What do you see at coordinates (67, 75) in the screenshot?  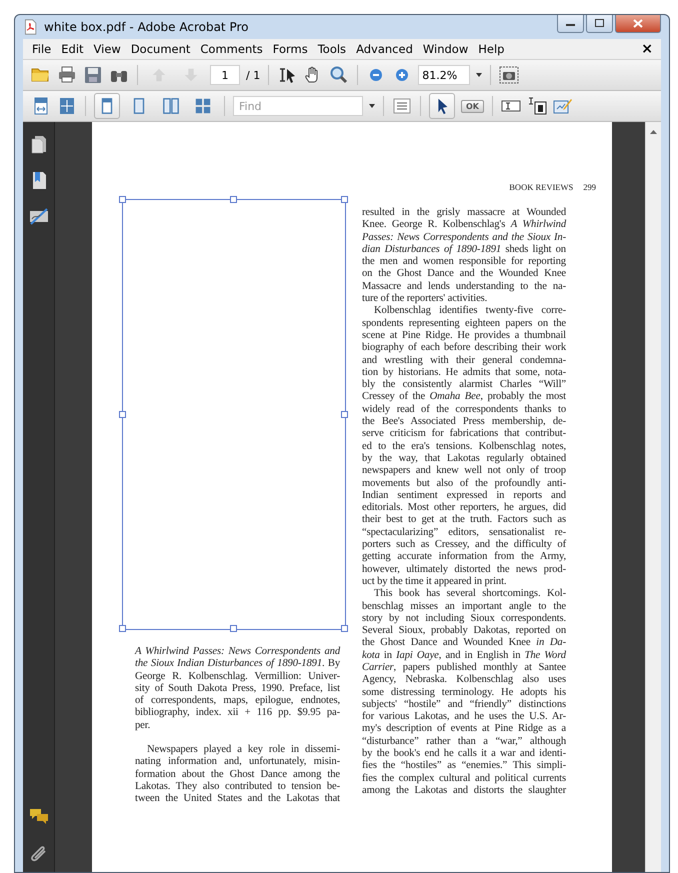 I see `print-icon` at bounding box center [67, 75].